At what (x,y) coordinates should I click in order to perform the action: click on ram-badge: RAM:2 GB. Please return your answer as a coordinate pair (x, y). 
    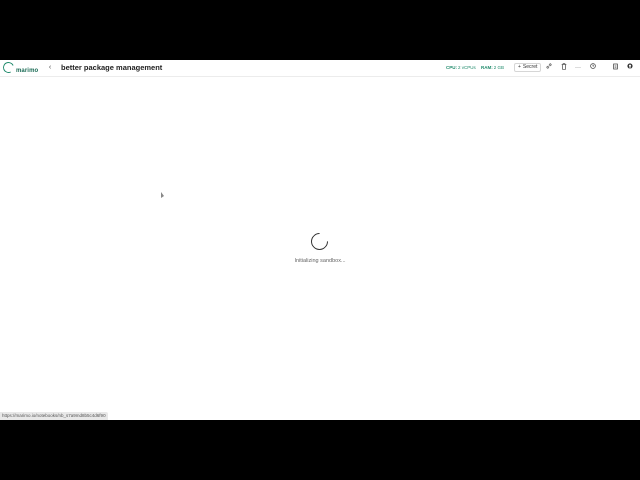
    Looking at the image, I should click on (492, 68).